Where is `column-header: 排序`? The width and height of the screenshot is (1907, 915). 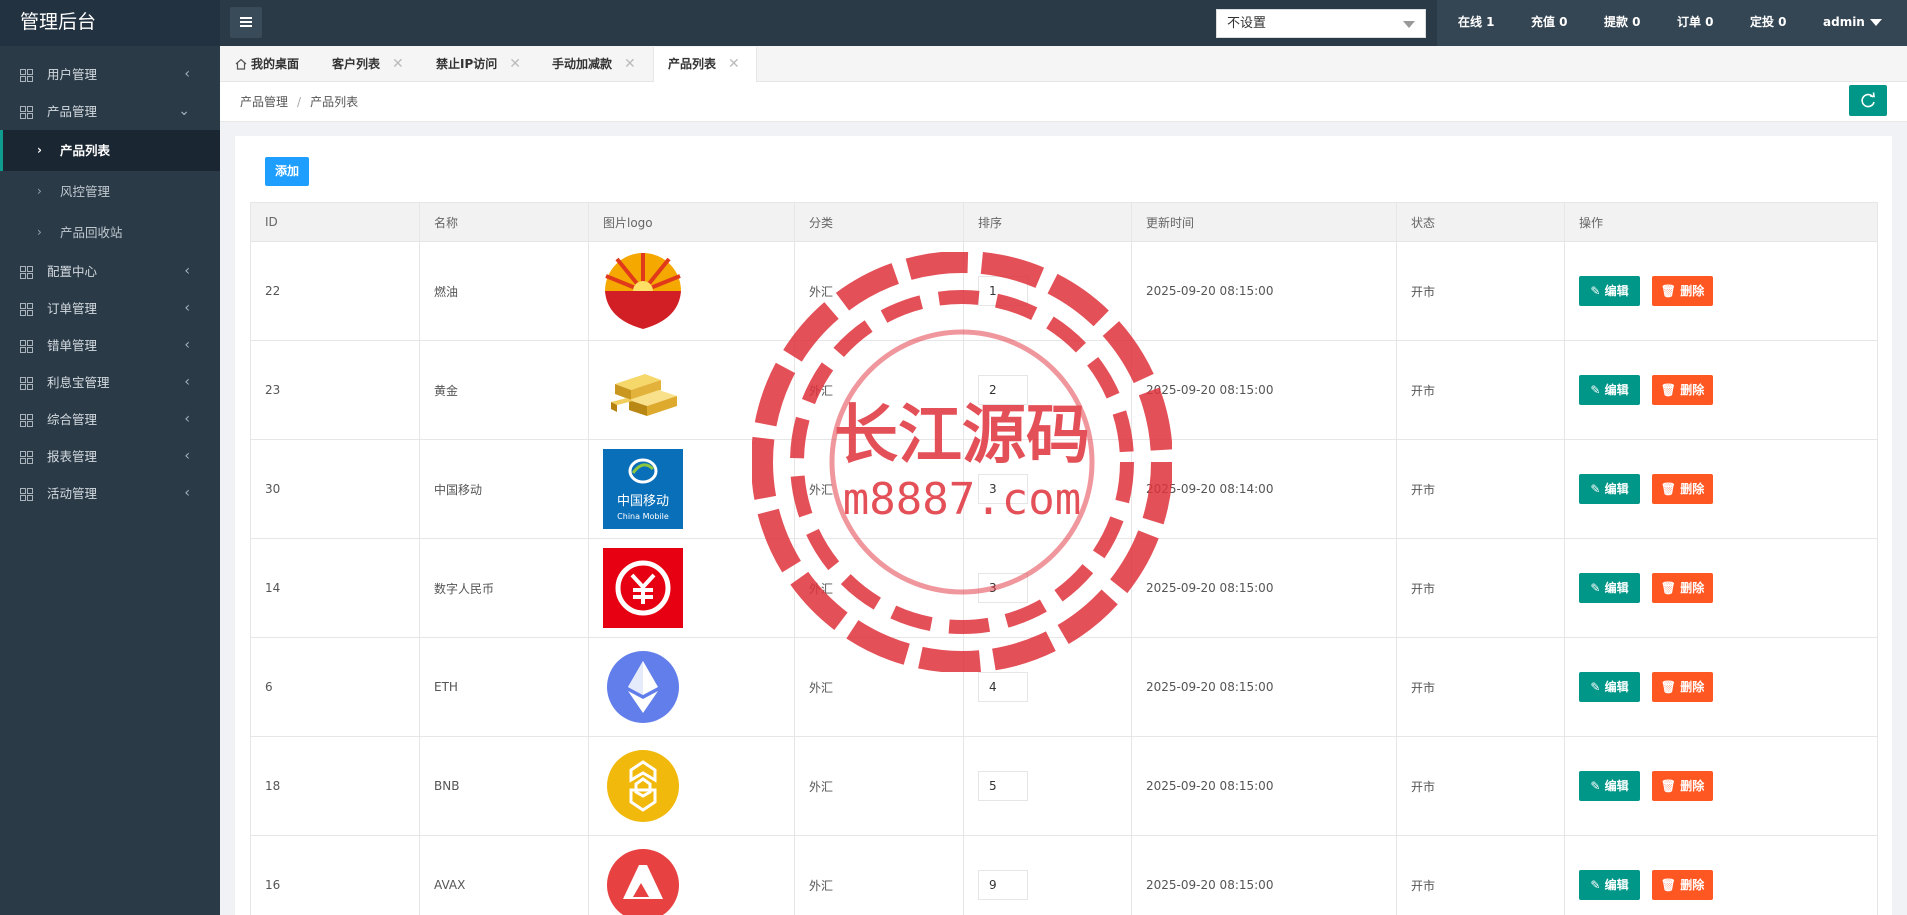
column-header: 排序 is located at coordinates (1047, 222).